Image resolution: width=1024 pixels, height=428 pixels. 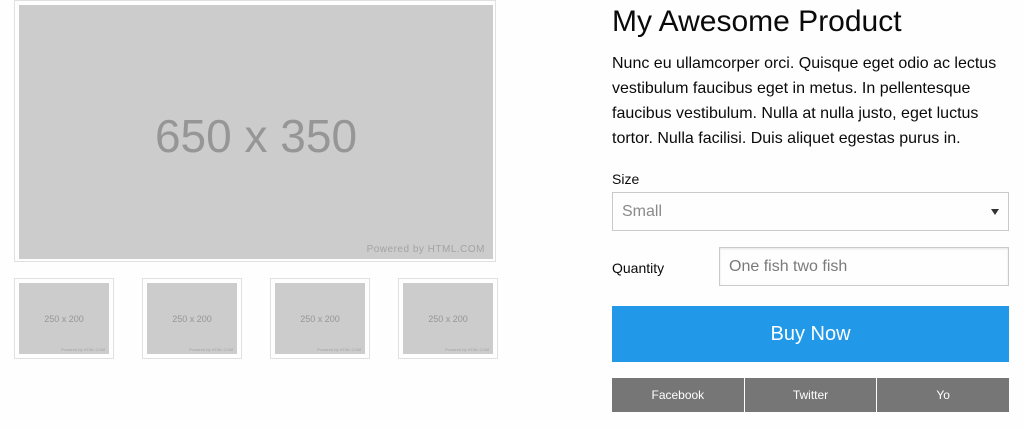 I want to click on main-image-watermark: Powered by HTML.COM, so click(x=425, y=249).